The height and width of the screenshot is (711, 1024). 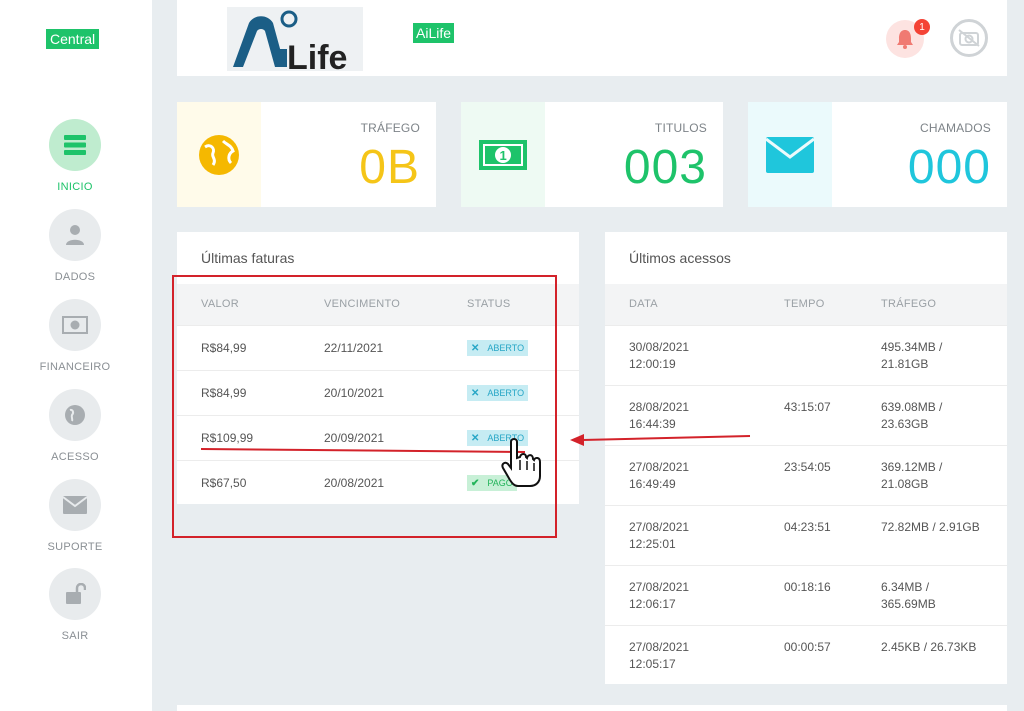 I want to click on stat-label: TRÁFEGO, so click(x=390, y=128).